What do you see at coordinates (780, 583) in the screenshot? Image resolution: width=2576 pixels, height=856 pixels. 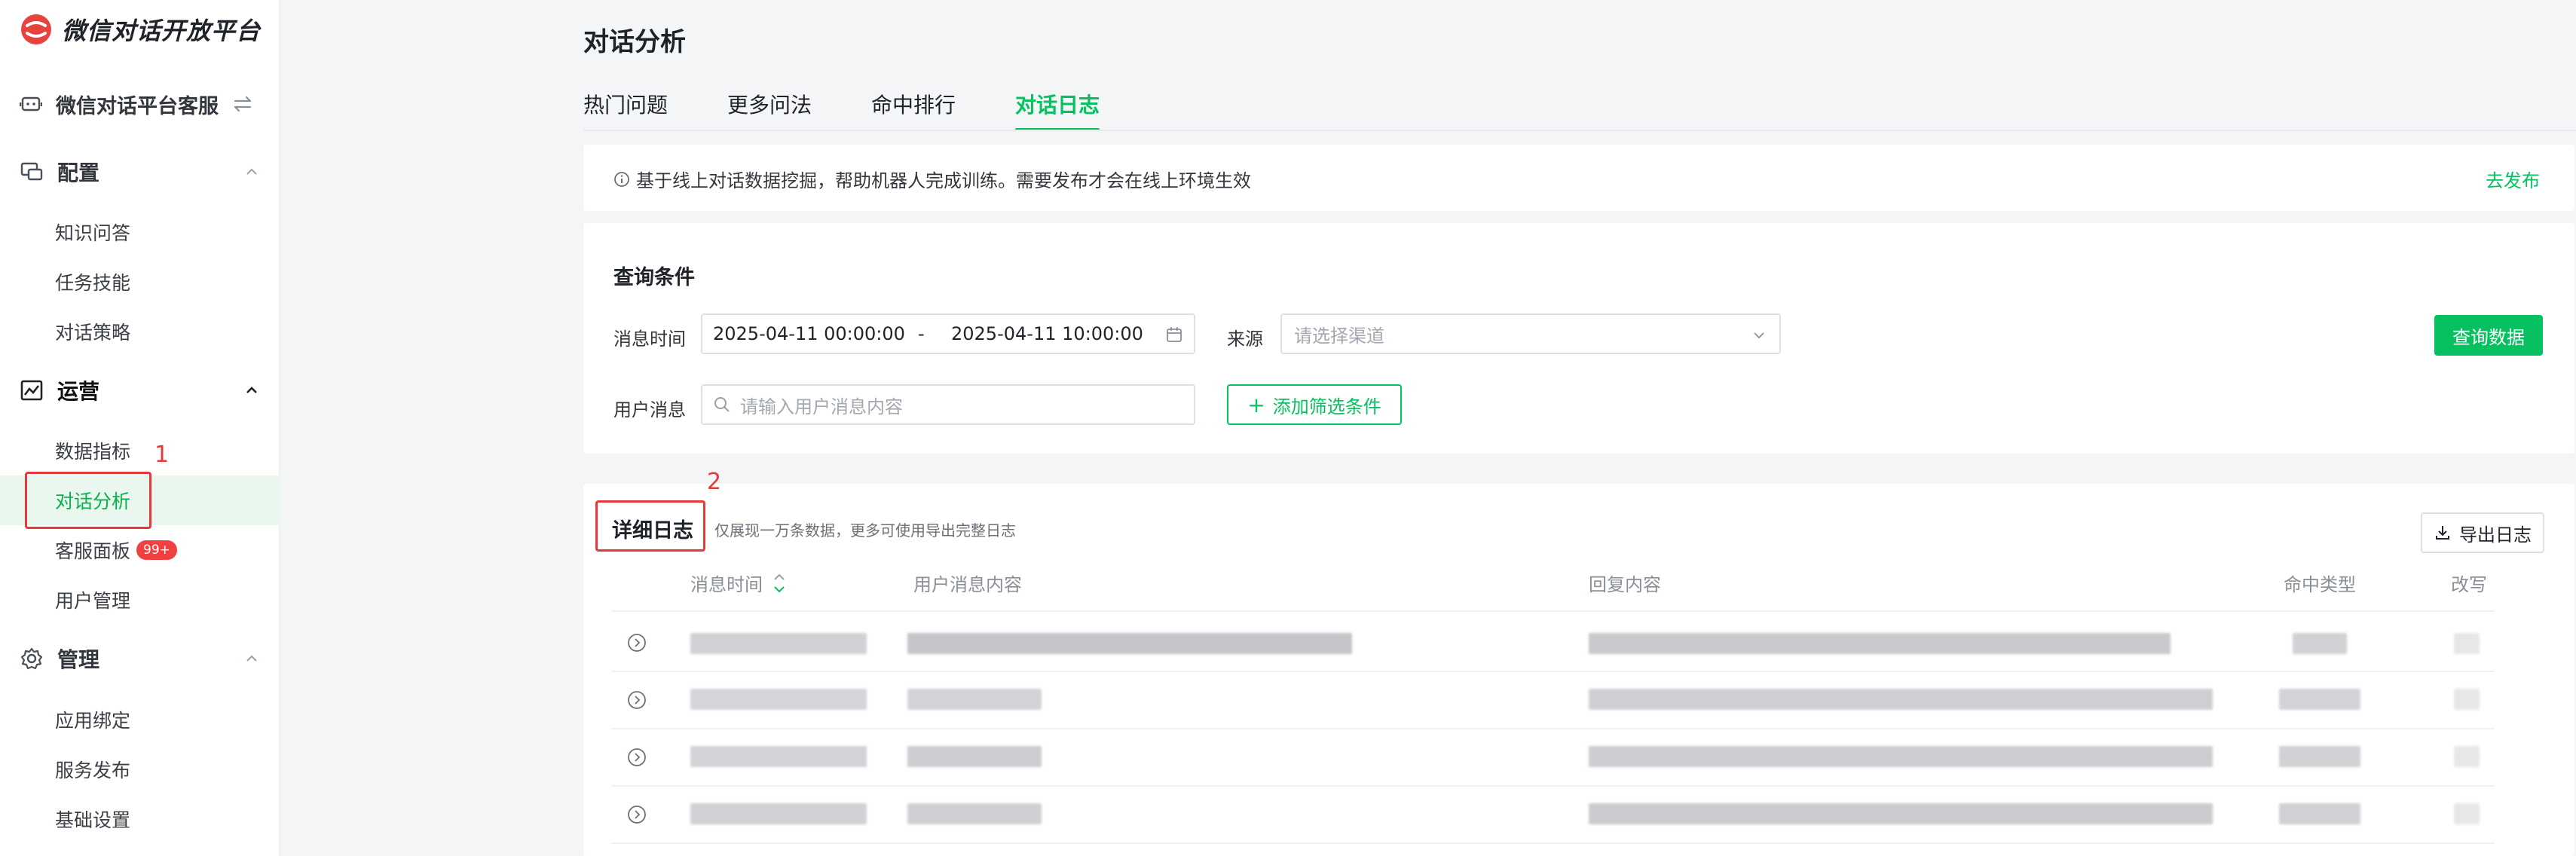 I see `sort-icon` at bounding box center [780, 583].